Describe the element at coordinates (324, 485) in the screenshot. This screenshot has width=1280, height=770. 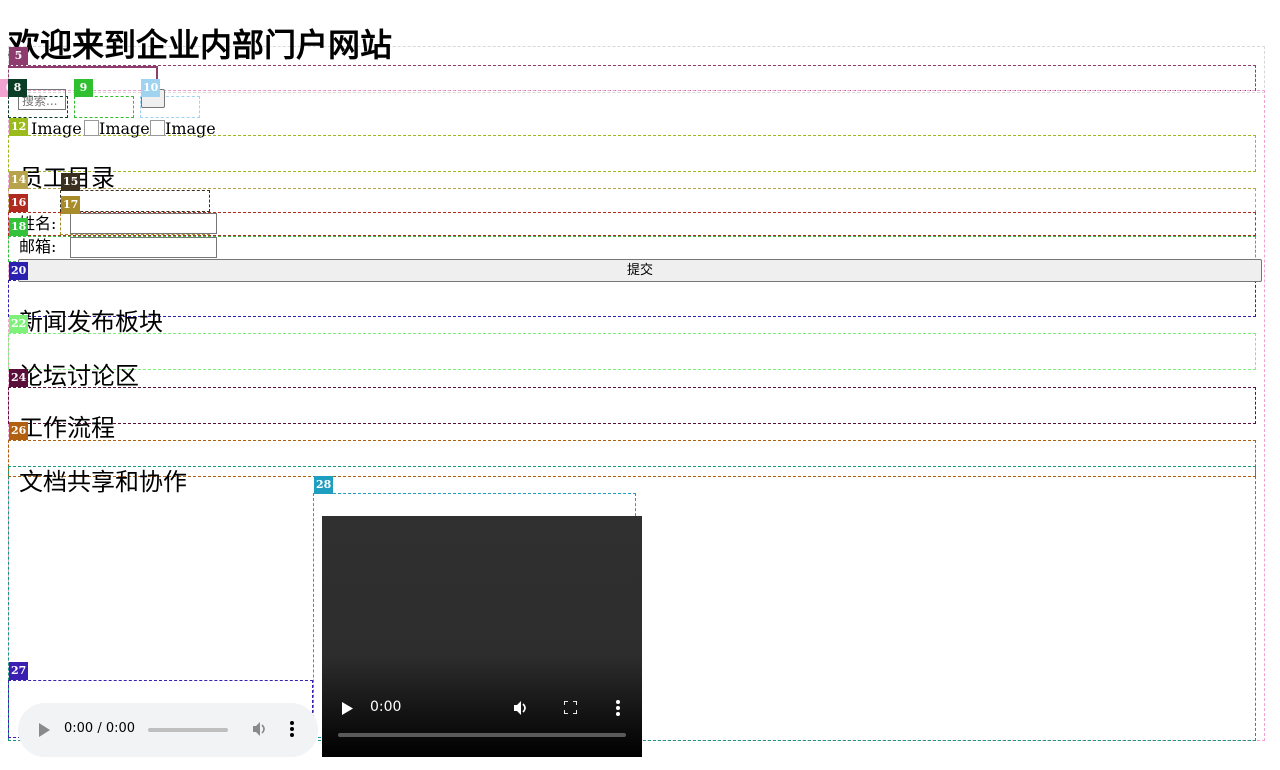
I see `marker-28: 28` at that location.